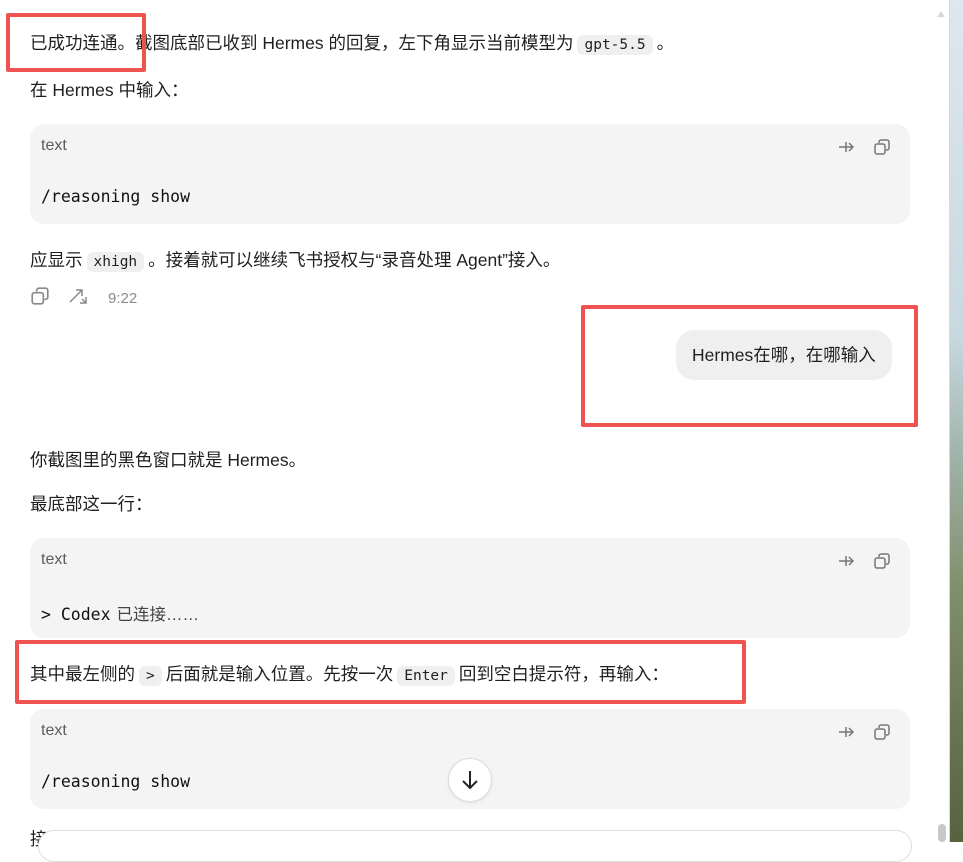  Describe the element at coordinates (168, 460) in the screenshot. I see `assistant-paragraph: 你截图里的黑色窗口就是 Hermes。` at that location.